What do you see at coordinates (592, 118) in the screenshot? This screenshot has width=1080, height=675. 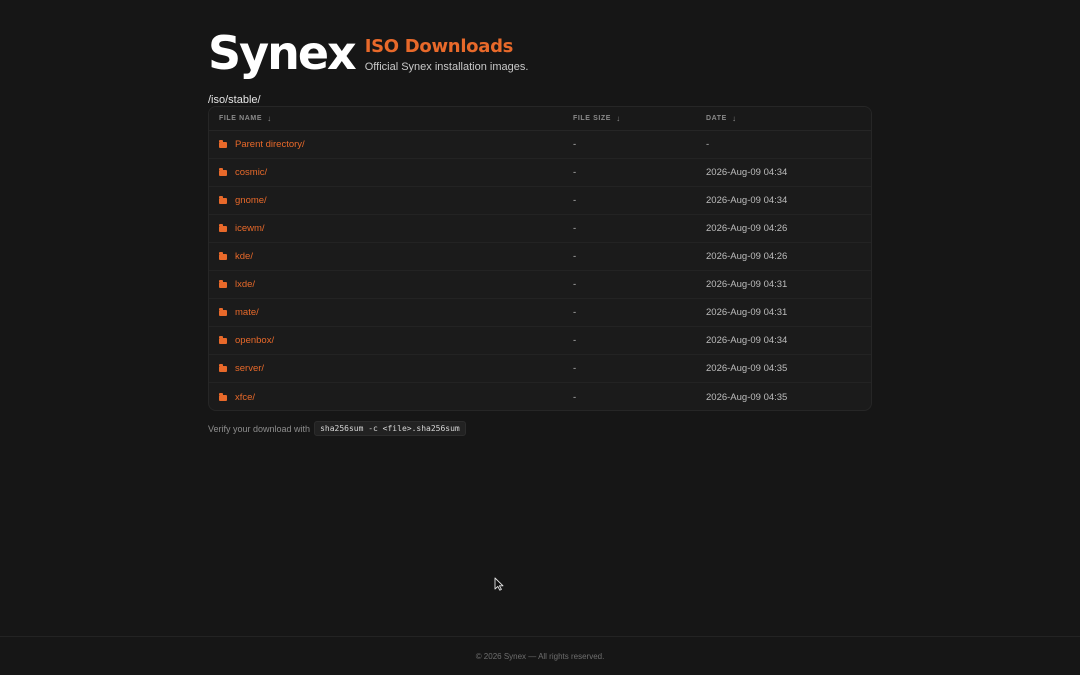 I see `column-label-file-size: File Size` at bounding box center [592, 118].